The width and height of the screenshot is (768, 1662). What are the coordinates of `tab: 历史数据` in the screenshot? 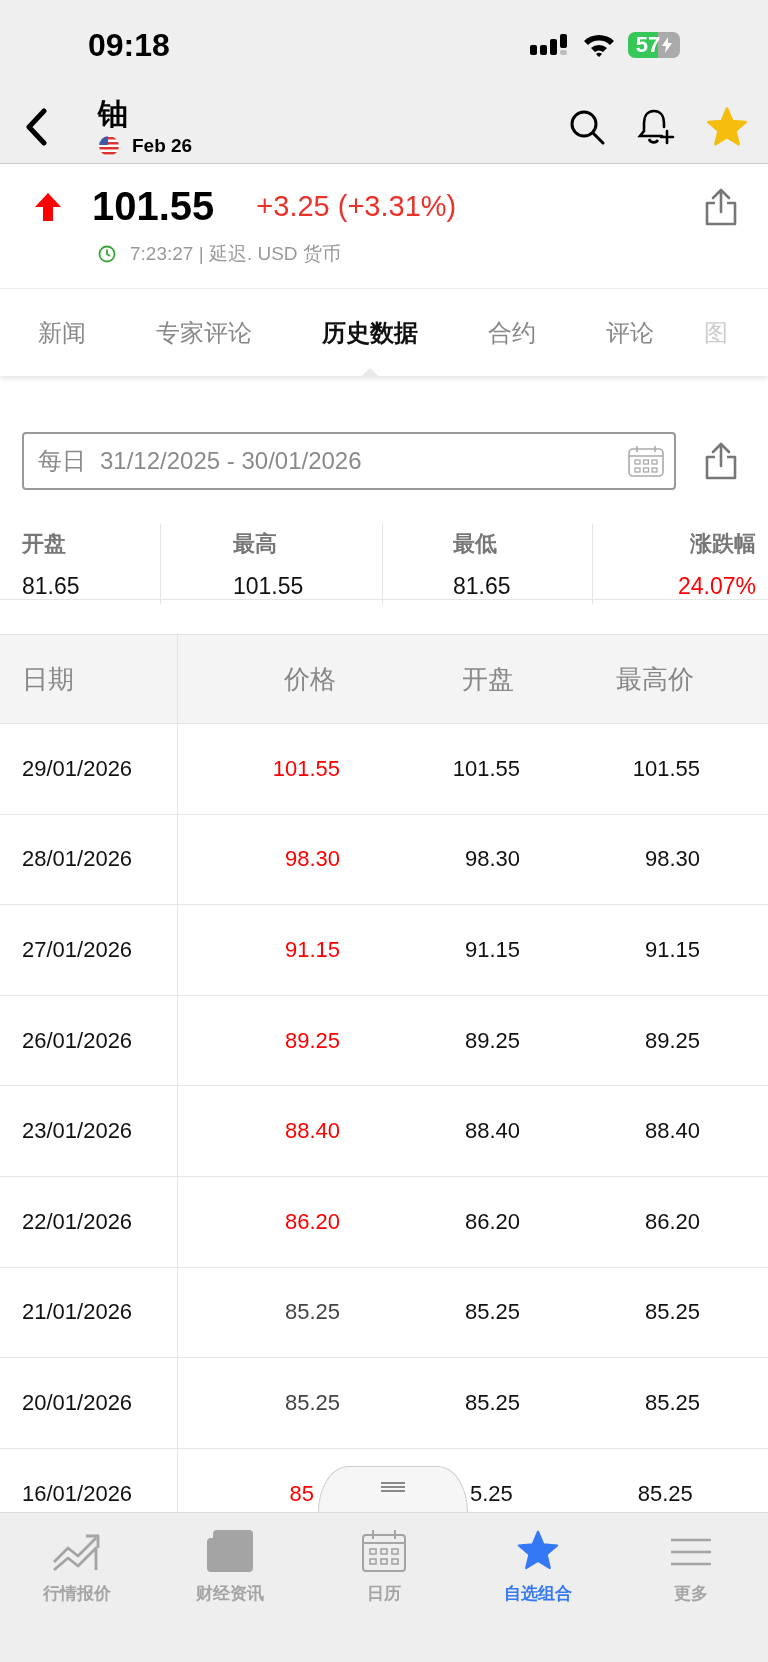 It's located at (370, 332).